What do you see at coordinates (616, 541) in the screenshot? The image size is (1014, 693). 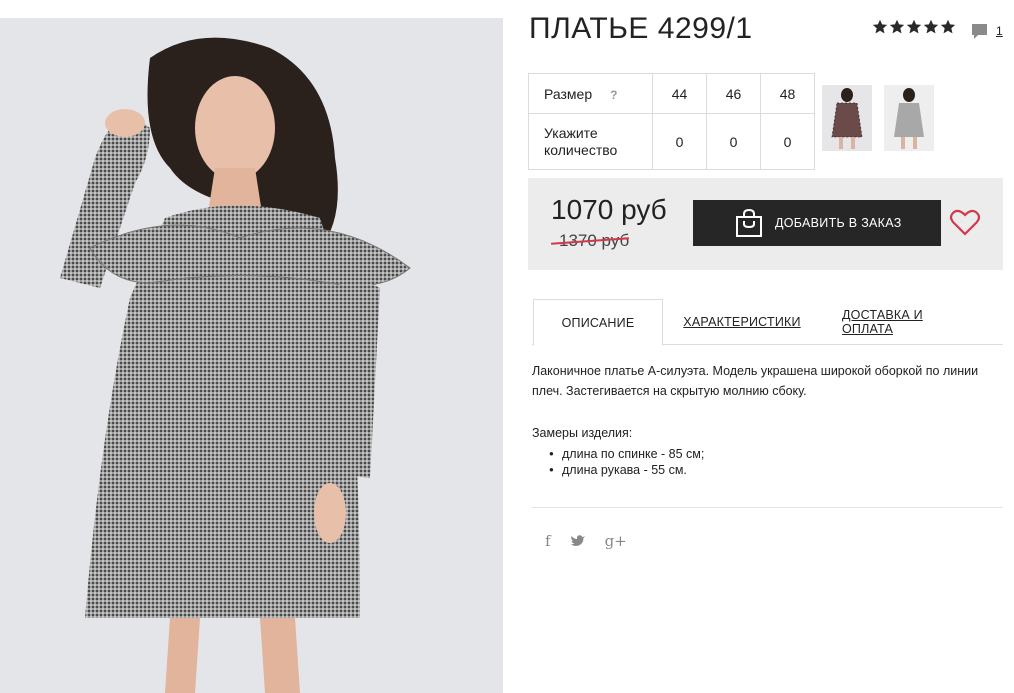 I see `google-plus-icon: g+` at bounding box center [616, 541].